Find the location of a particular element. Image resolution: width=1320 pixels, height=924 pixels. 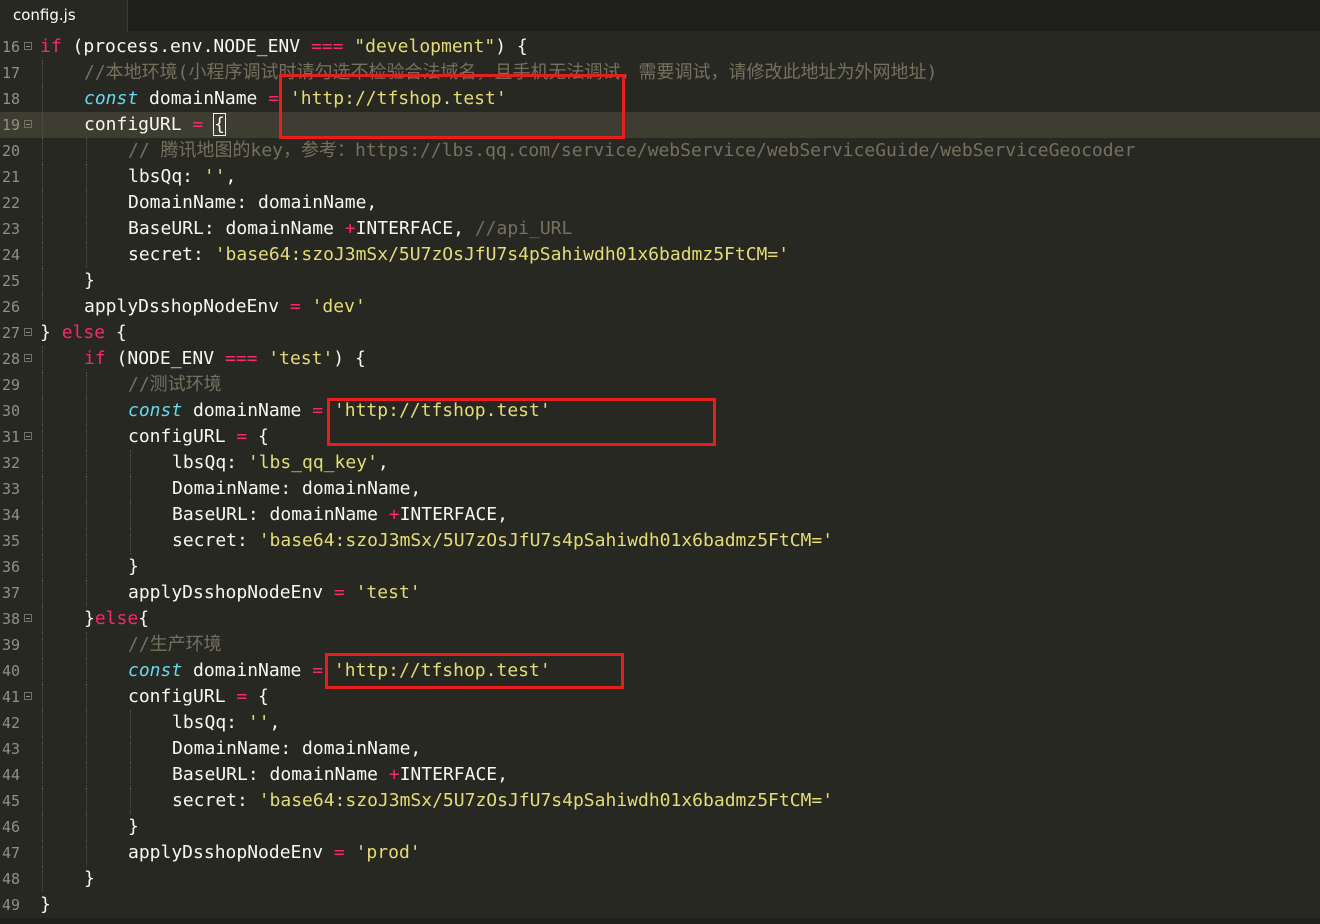

code-text: DomainName: domainName, is located at coordinates (296, 489).